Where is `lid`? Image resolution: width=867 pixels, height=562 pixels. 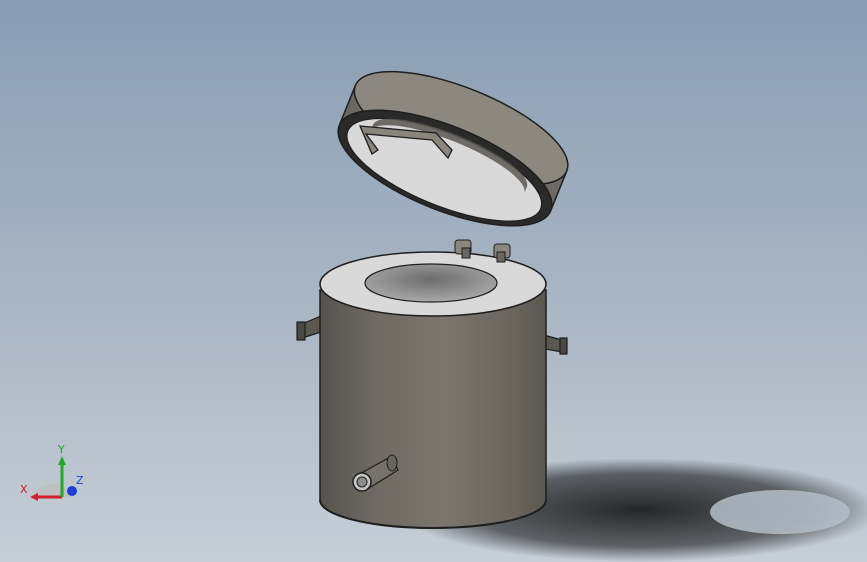
lid is located at coordinates (453, 148).